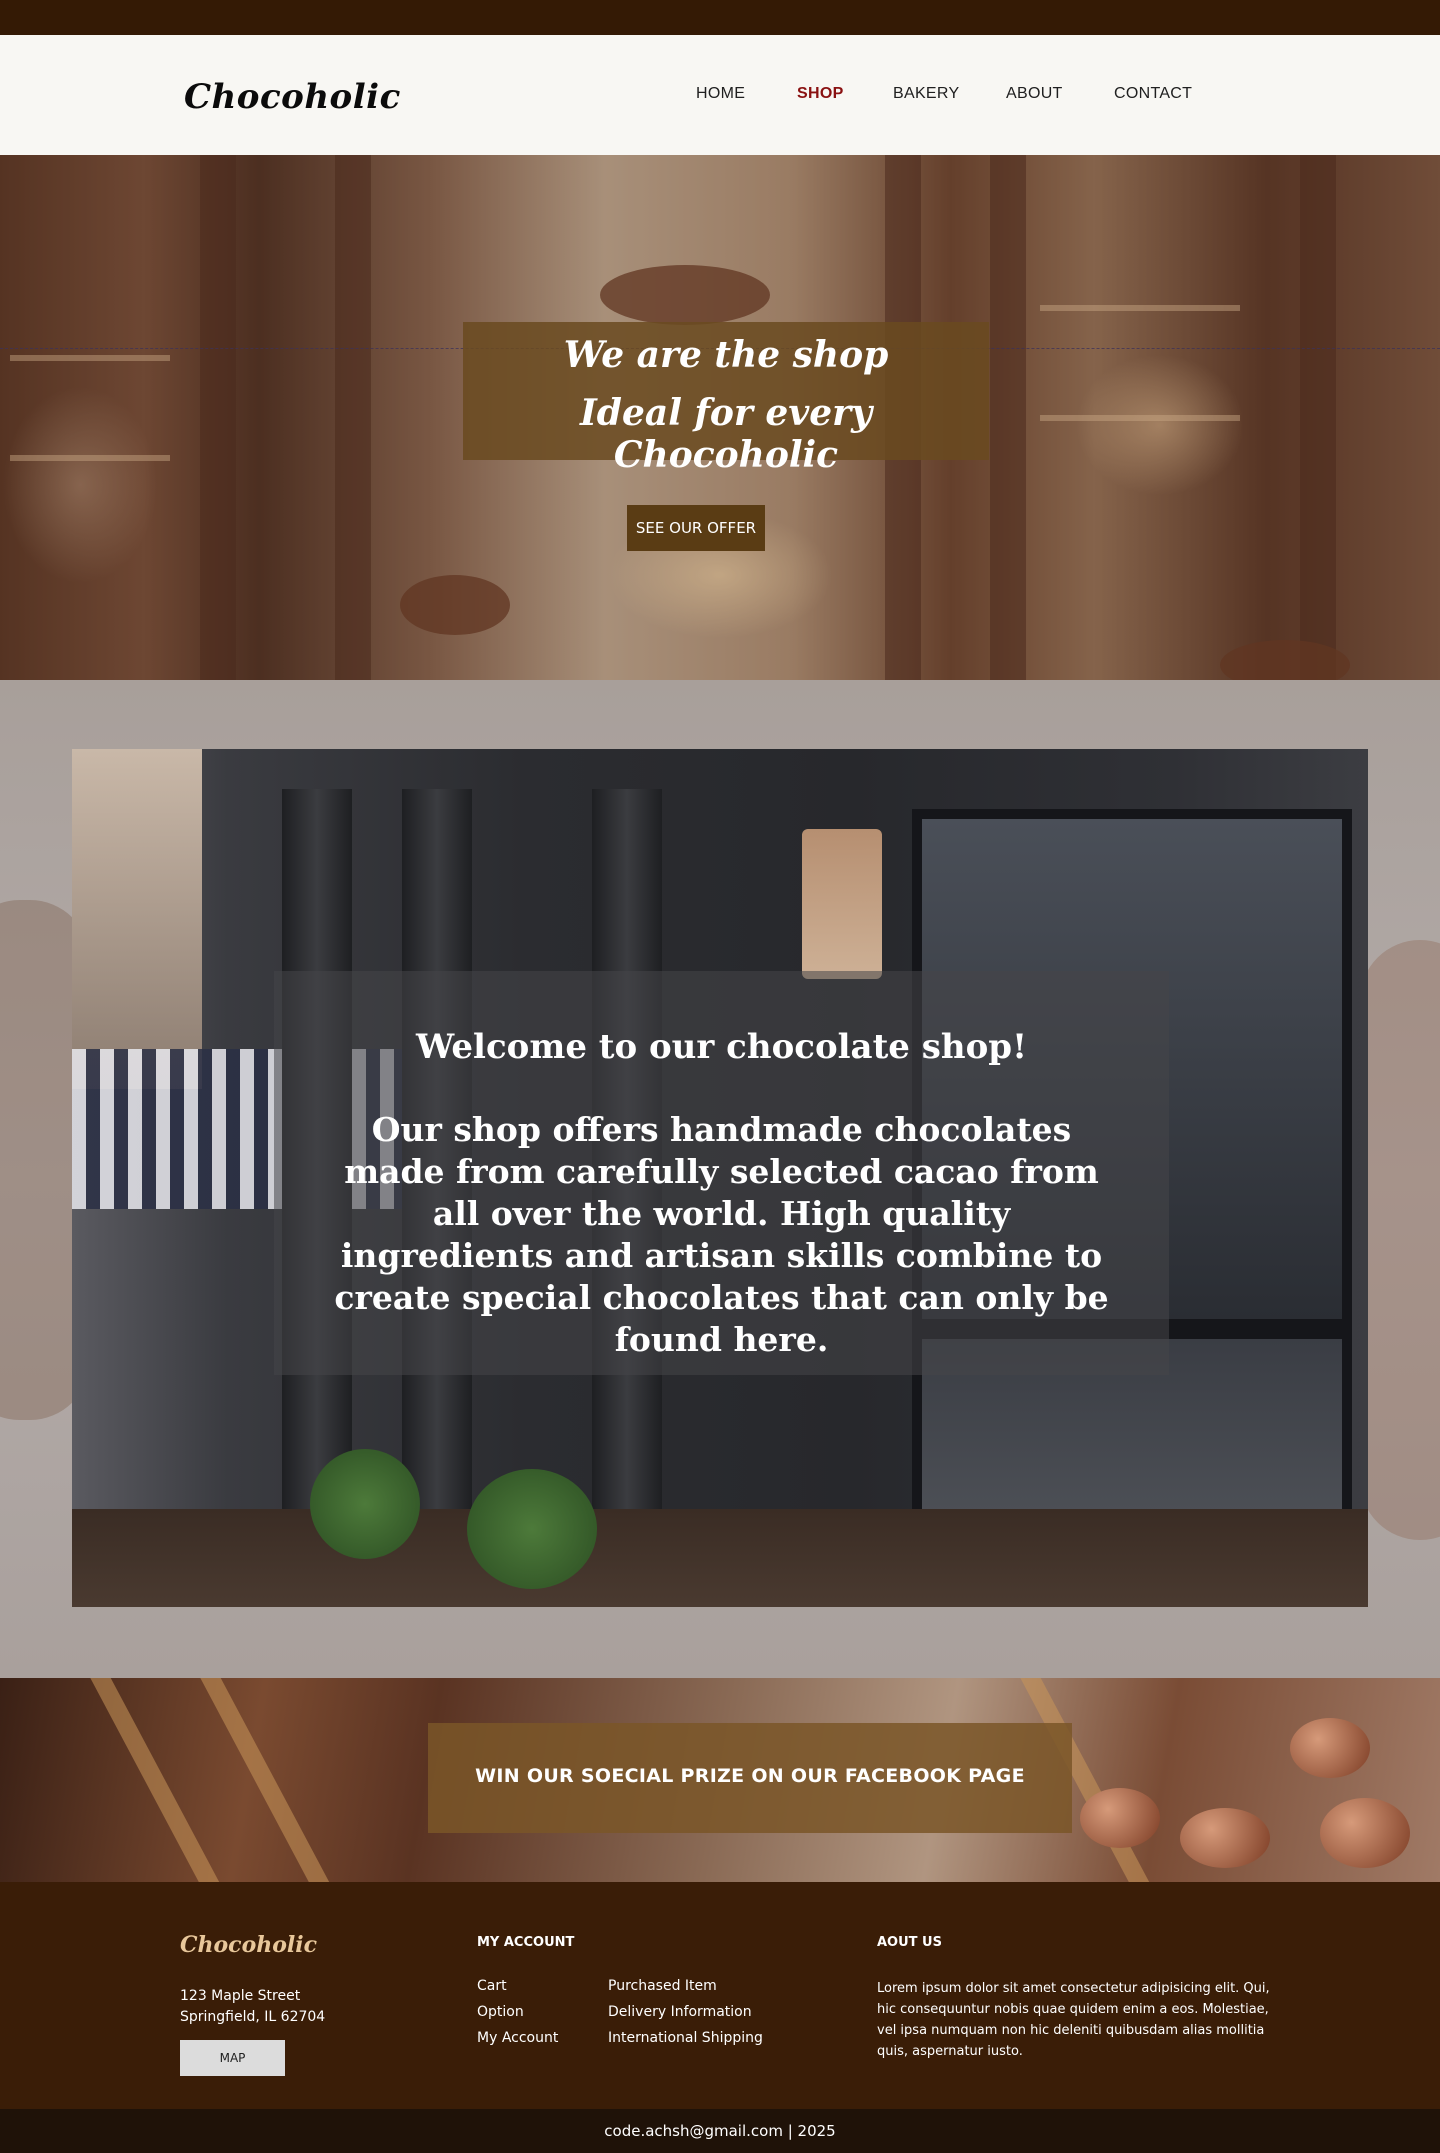 The width and height of the screenshot is (1440, 2153). I want to click on nav-home: HOME, so click(720, 94).